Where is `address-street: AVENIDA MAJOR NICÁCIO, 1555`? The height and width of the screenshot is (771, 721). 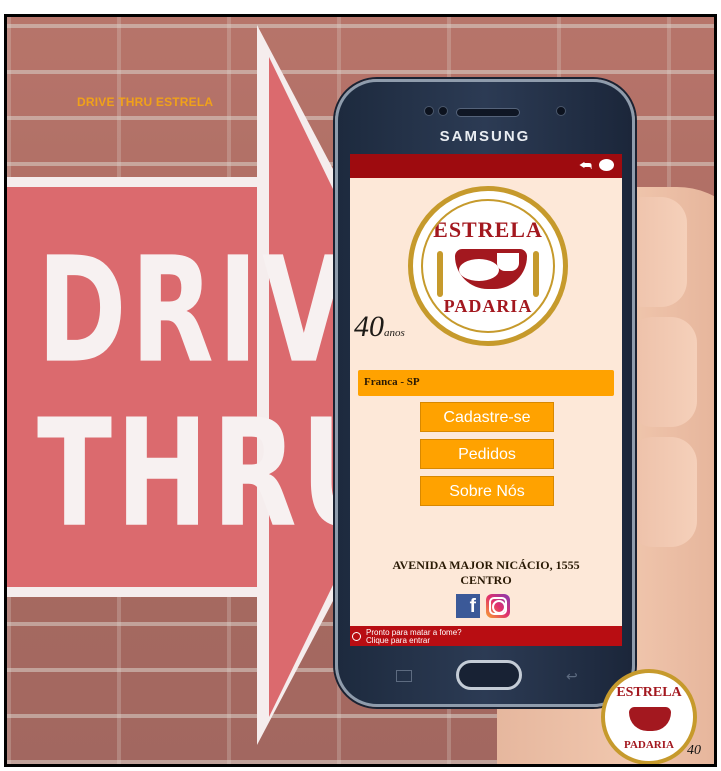 address-street: AVENIDA MAJOR NICÁCIO, 1555 is located at coordinates (486, 565).